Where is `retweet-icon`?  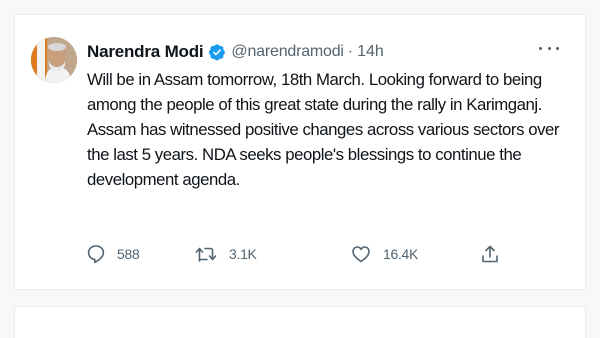
retweet-icon is located at coordinates (206, 254).